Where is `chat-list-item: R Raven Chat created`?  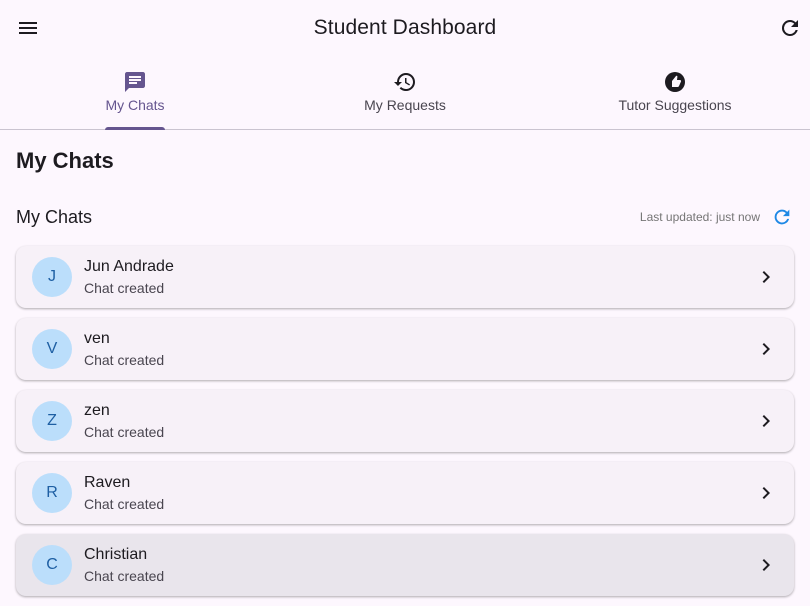
chat-list-item: R Raven Chat created is located at coordinates (405, 493).